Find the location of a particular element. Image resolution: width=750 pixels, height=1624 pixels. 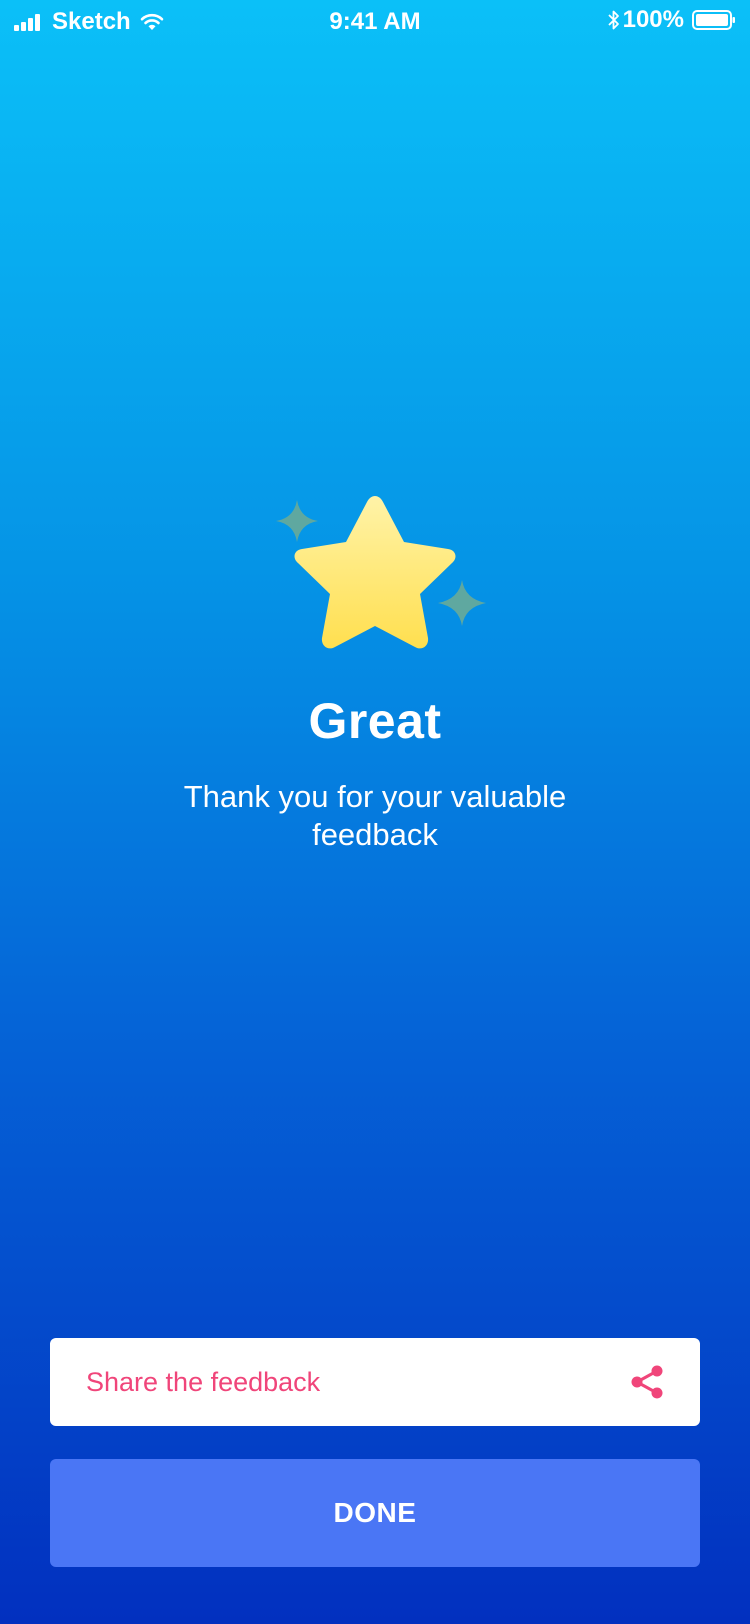

page-subtitle: Thank you for your valuable feedback is located at coordinates (375, 815).